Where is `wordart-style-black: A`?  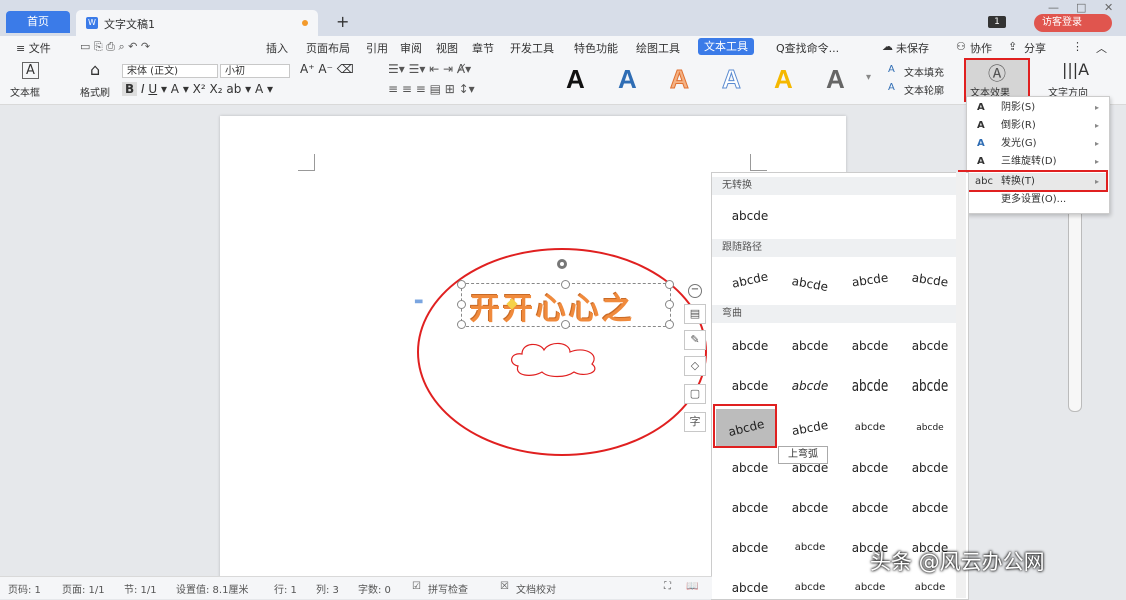
wordart-style-black: A is located at coordinates (575, 79).